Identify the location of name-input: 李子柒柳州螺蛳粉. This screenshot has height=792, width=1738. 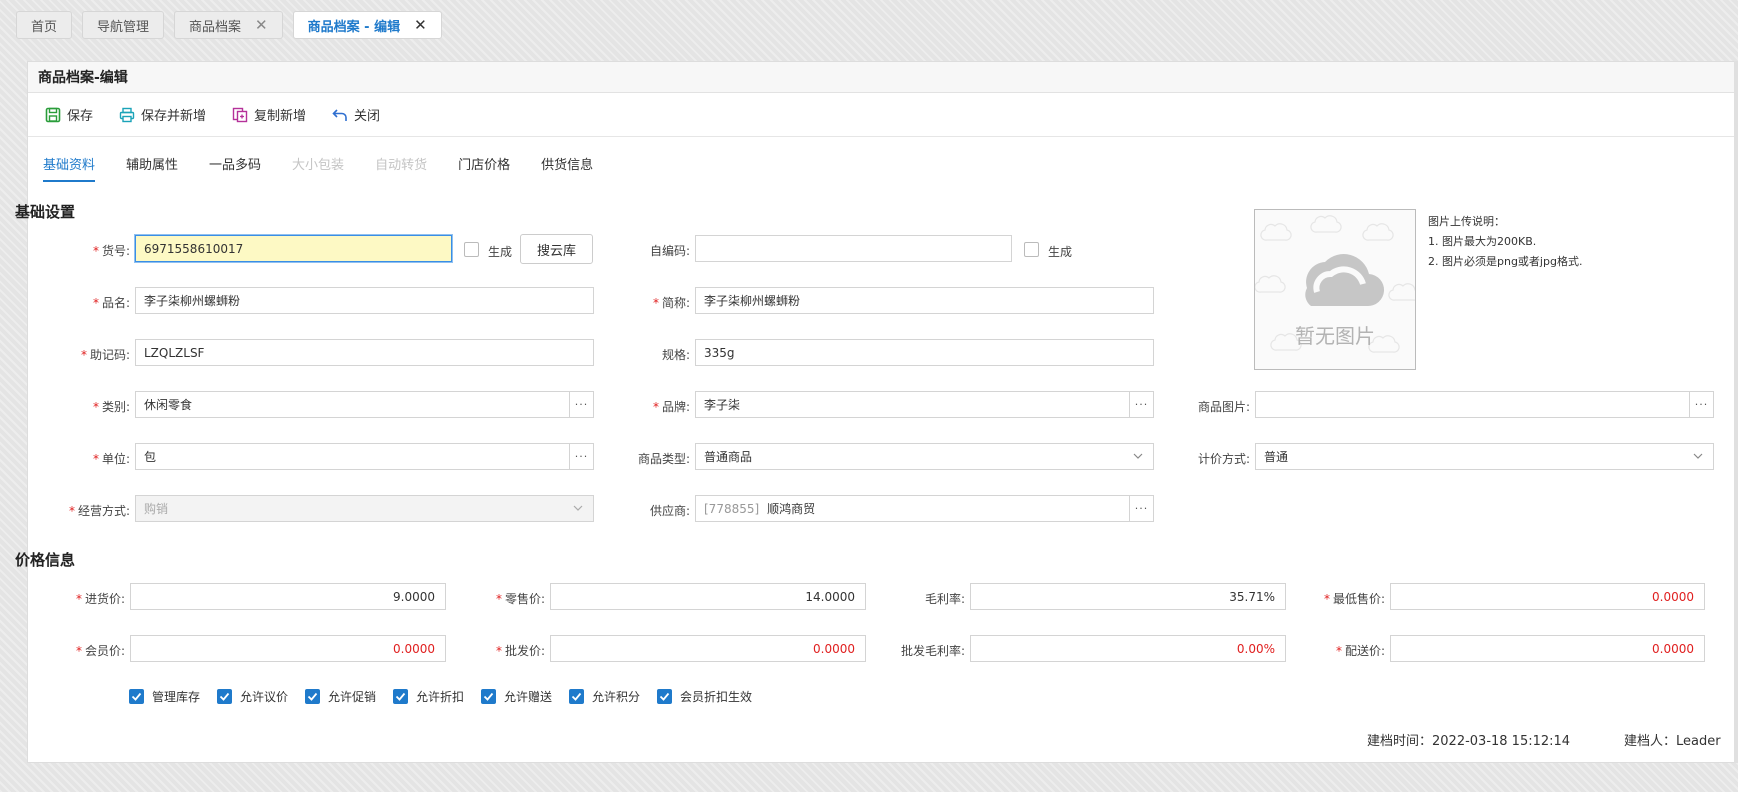
(364, 300).